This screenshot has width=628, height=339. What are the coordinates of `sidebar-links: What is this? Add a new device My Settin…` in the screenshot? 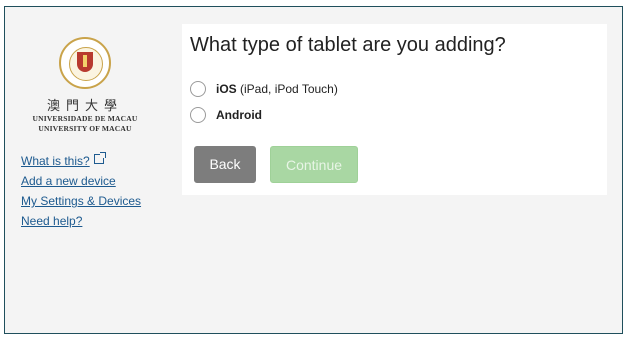 It's located at (81, 191).